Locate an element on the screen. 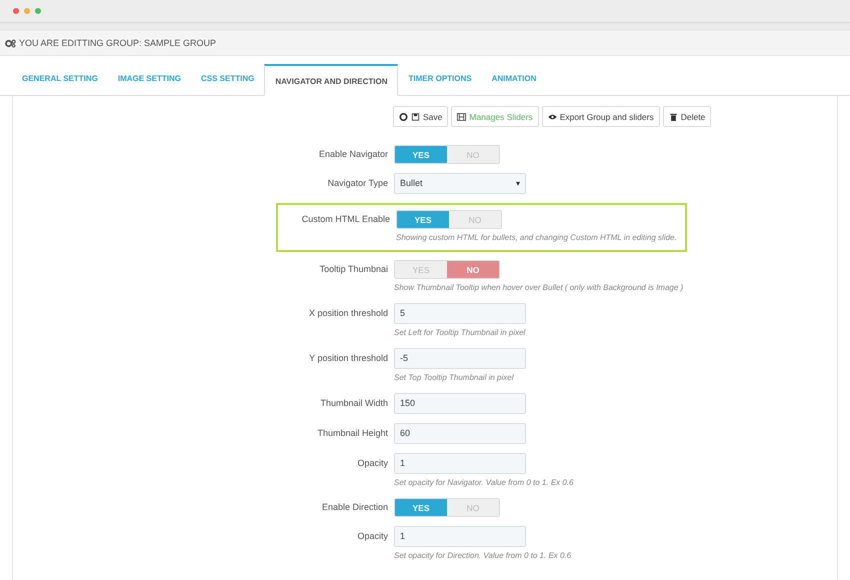 The width and height of the screenshot is (850, 580). field-label: Enable Navigator is located at coordinates (353, 154).